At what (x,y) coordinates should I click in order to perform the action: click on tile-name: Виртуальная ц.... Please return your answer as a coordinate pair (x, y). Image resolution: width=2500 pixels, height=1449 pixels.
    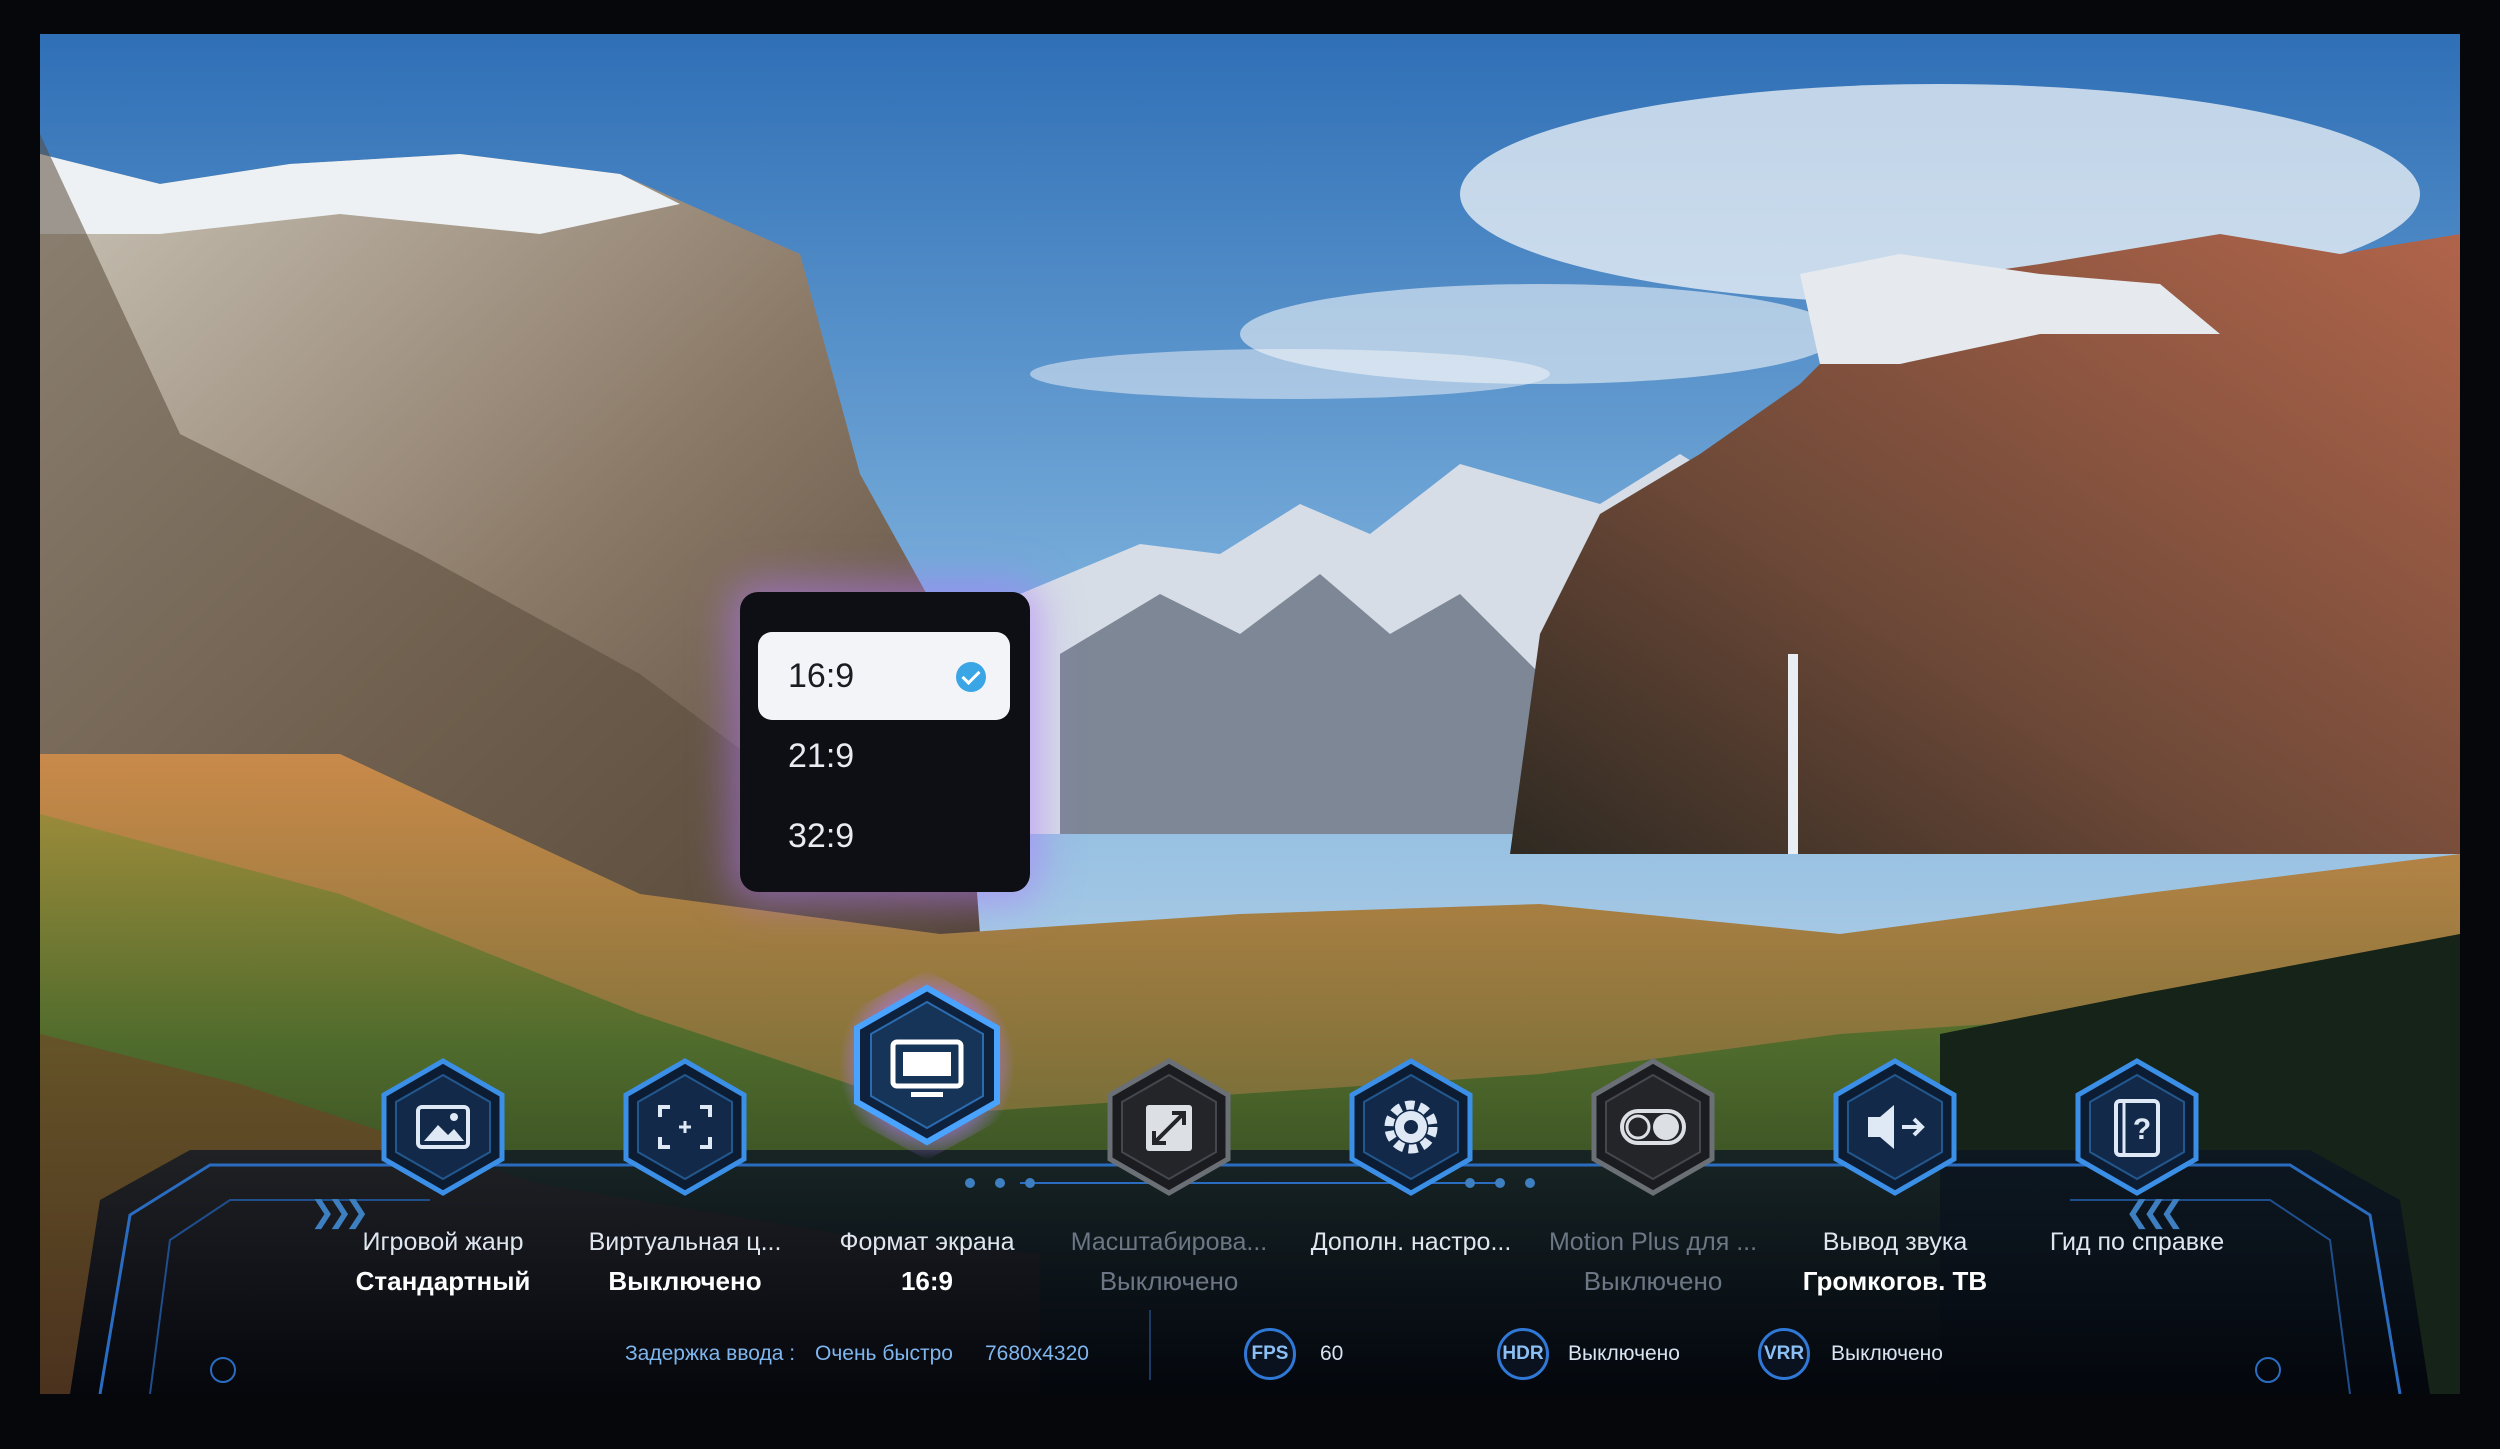
    Looking at the image, I should click on (685, 1242).